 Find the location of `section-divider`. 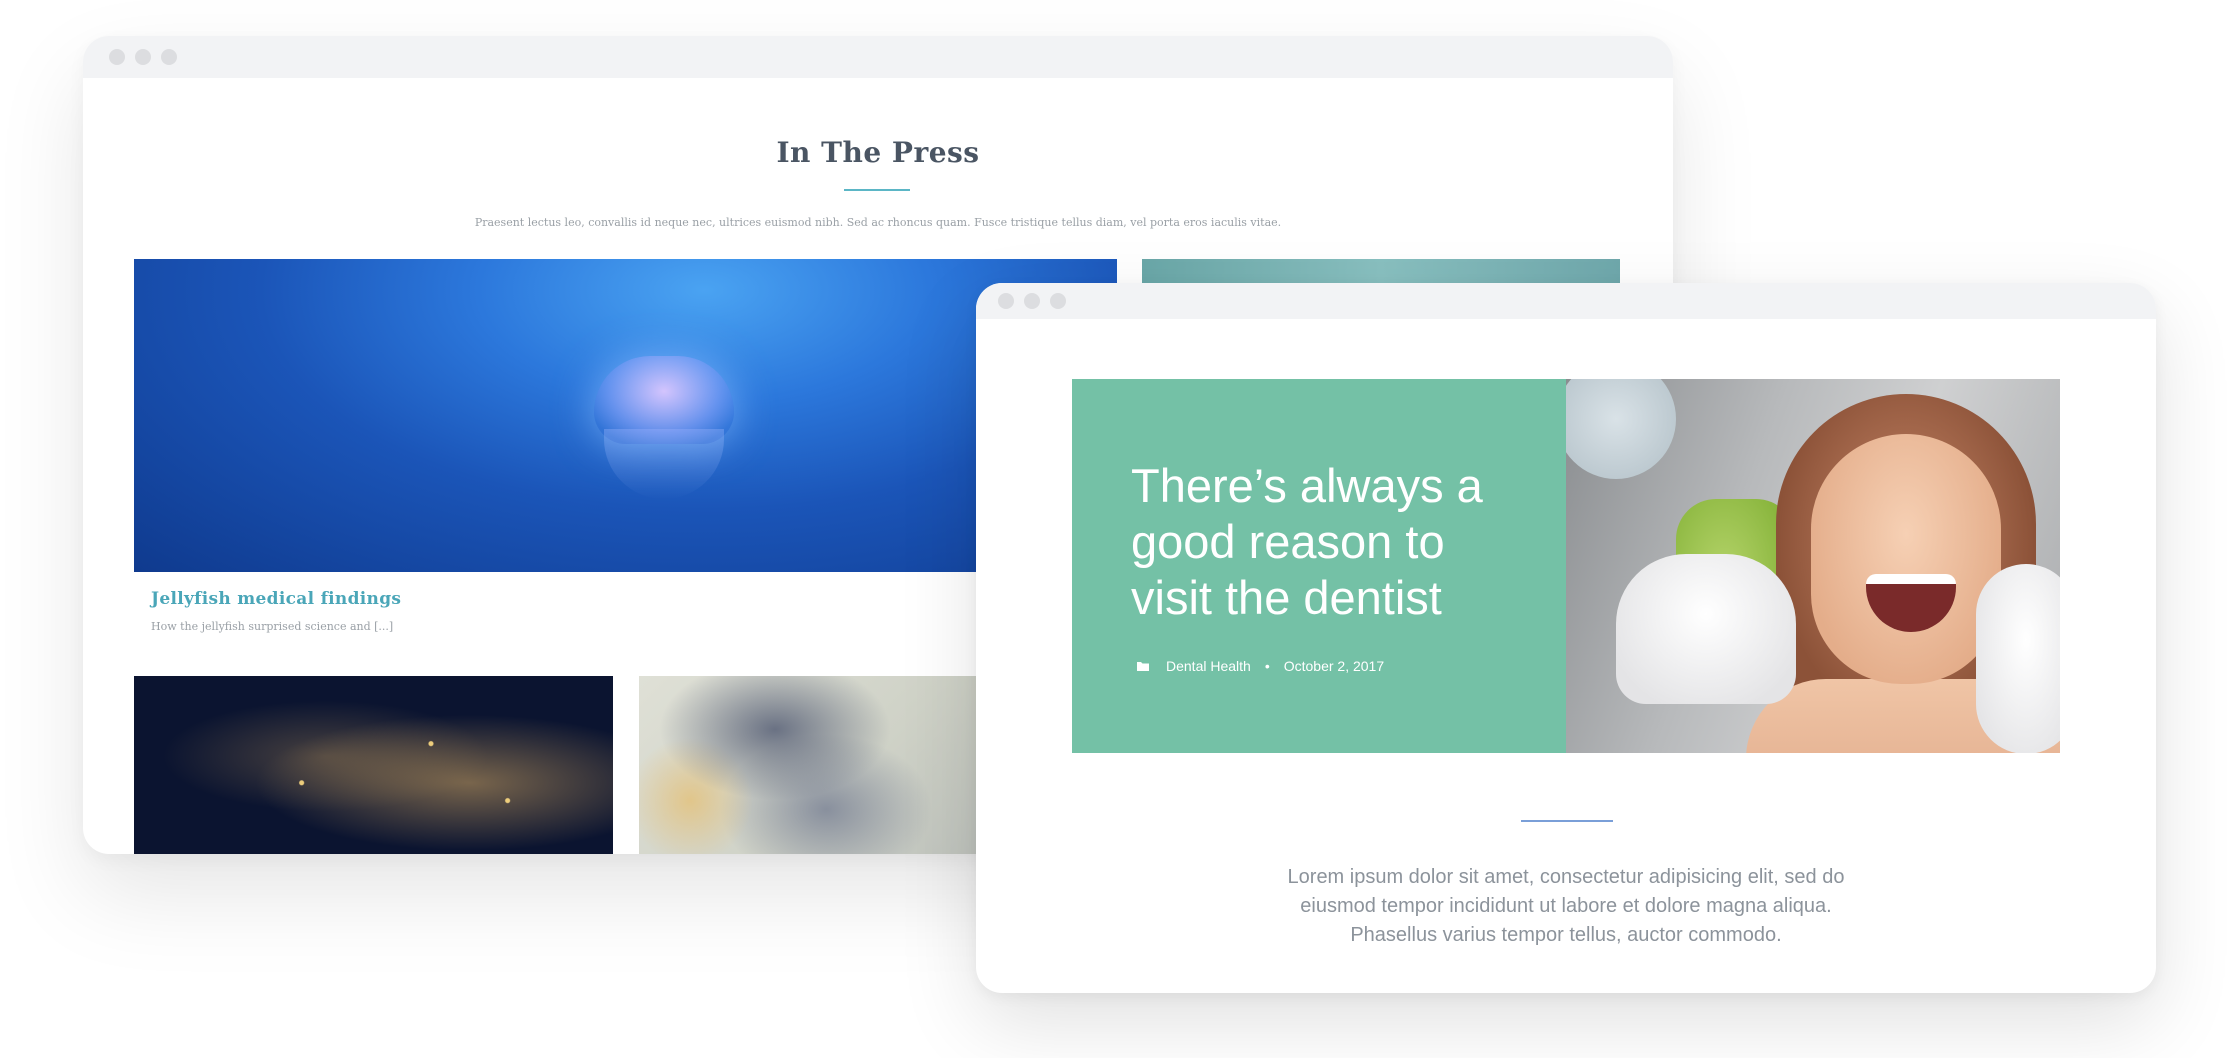

section-divider is located at coordinates (1567, 821).